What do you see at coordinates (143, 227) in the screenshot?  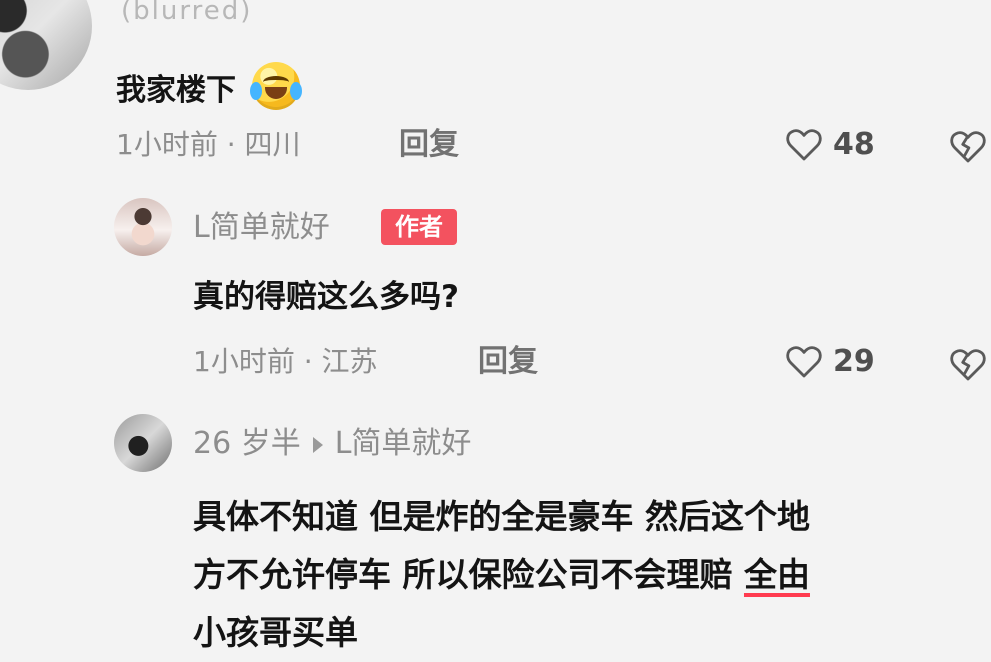 I see `author-avatar` at bounding box center [143, 227].